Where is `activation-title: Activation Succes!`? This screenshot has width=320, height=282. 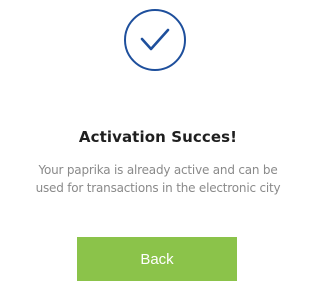 activation-title: Activation Succes! is located at coordinates (158, 137).